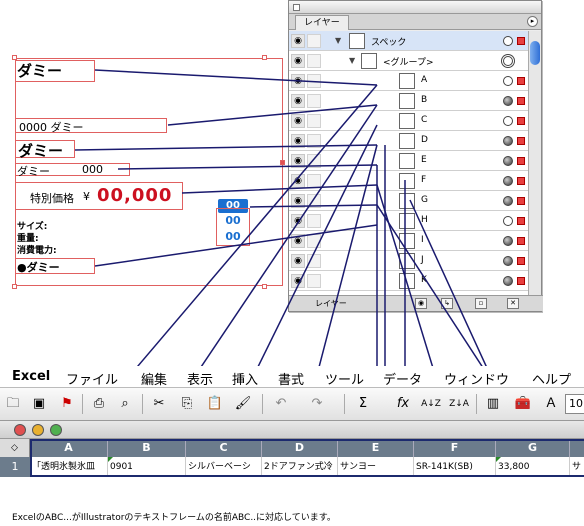 This screenshot has height=526, width=584. Describe the element at coordinates (403, 404) in the screenshot. I see `function-icon: fx` at that location.